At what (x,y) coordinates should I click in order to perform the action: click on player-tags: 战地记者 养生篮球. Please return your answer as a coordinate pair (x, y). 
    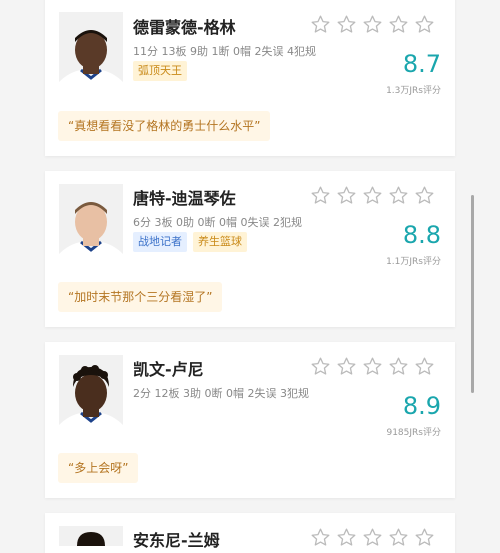
    Looking at the image, I should click on (190, 242).